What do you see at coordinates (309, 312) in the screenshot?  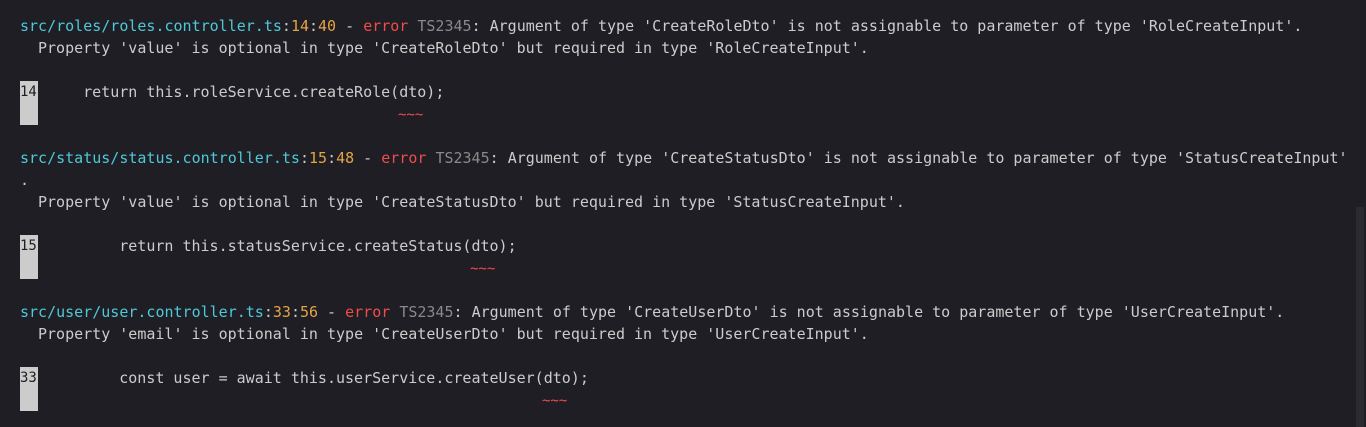 I see `error-column-number: 56` at bounding box center [309, 312].